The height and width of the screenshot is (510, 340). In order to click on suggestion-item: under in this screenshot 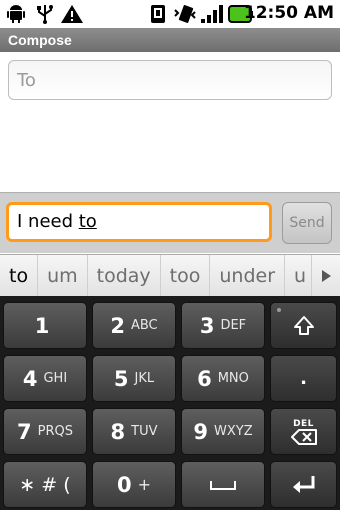, I will do `click(248, 276)`.